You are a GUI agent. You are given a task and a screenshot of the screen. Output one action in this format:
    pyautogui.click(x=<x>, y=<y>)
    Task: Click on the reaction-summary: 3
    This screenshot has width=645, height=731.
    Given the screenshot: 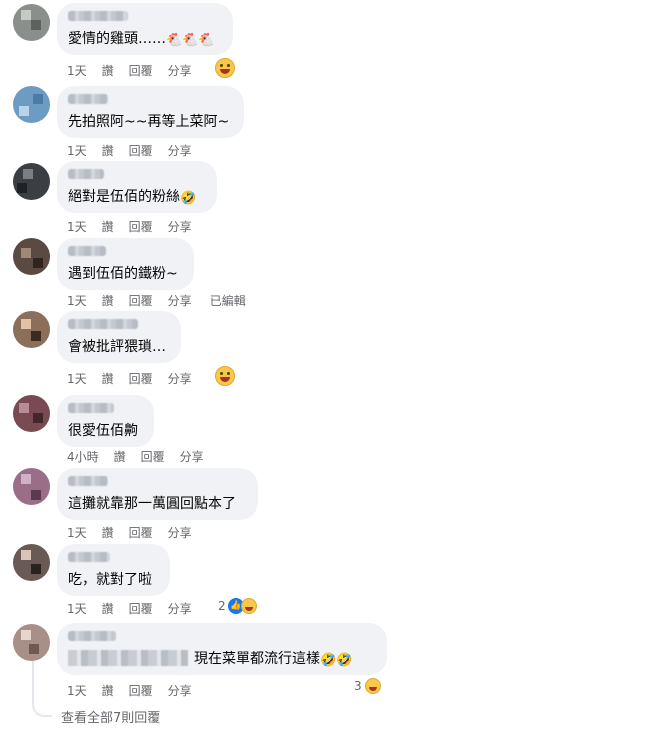 What is the action you would take?
    pyautogui.click(x=367, y=686)
    